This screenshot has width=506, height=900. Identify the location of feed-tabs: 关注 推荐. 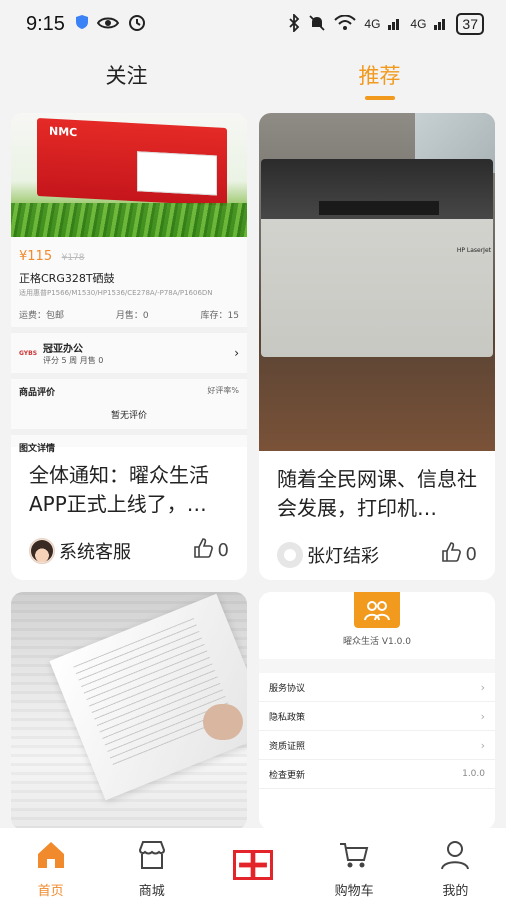
(253, 79).